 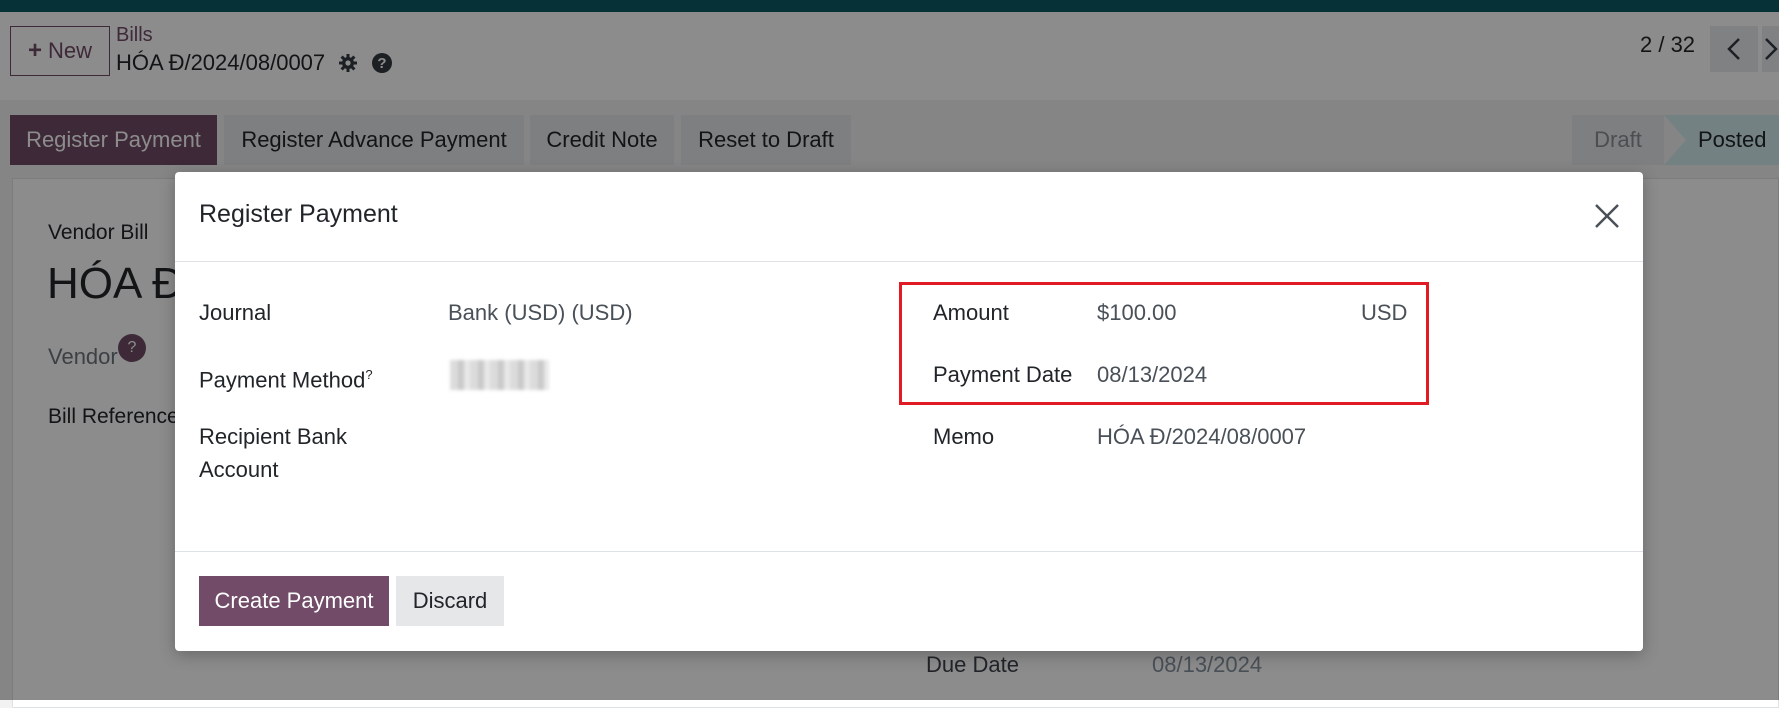 I want to click on payment-method-label: Payment Method?, so click(x=286, y=377).